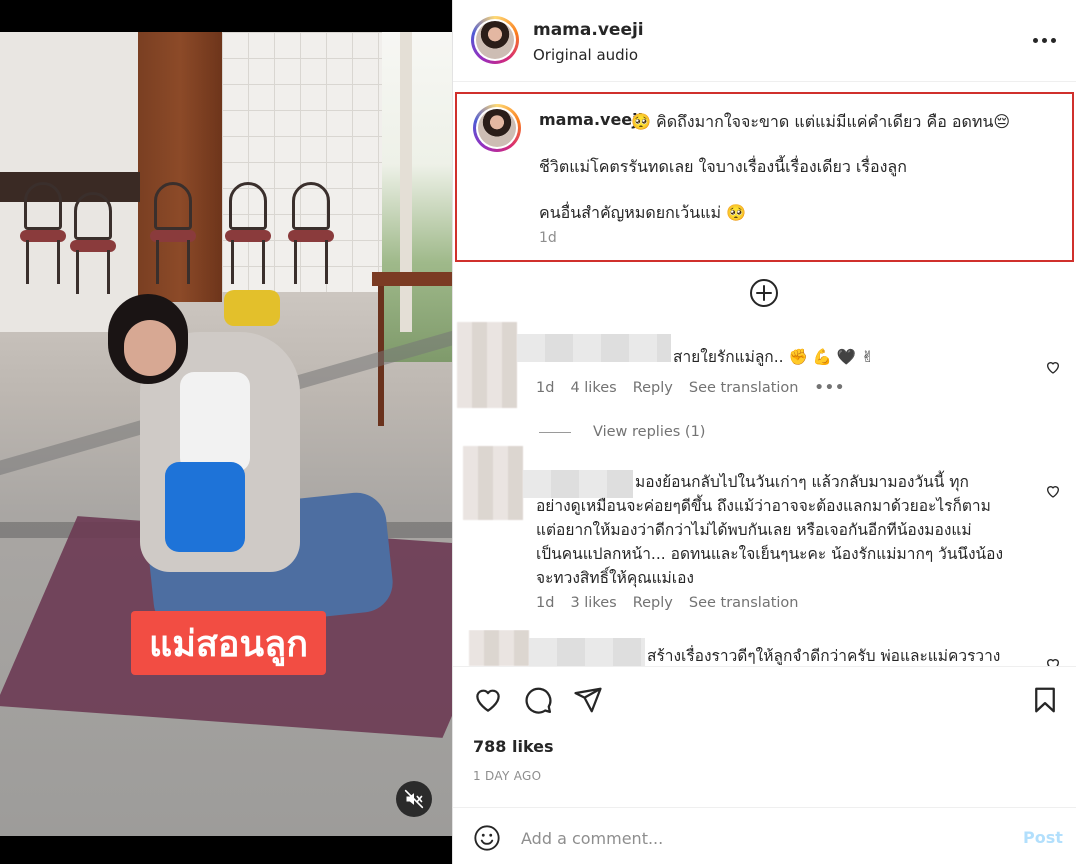  I want to click on more-options-button, so click(1044, 40).